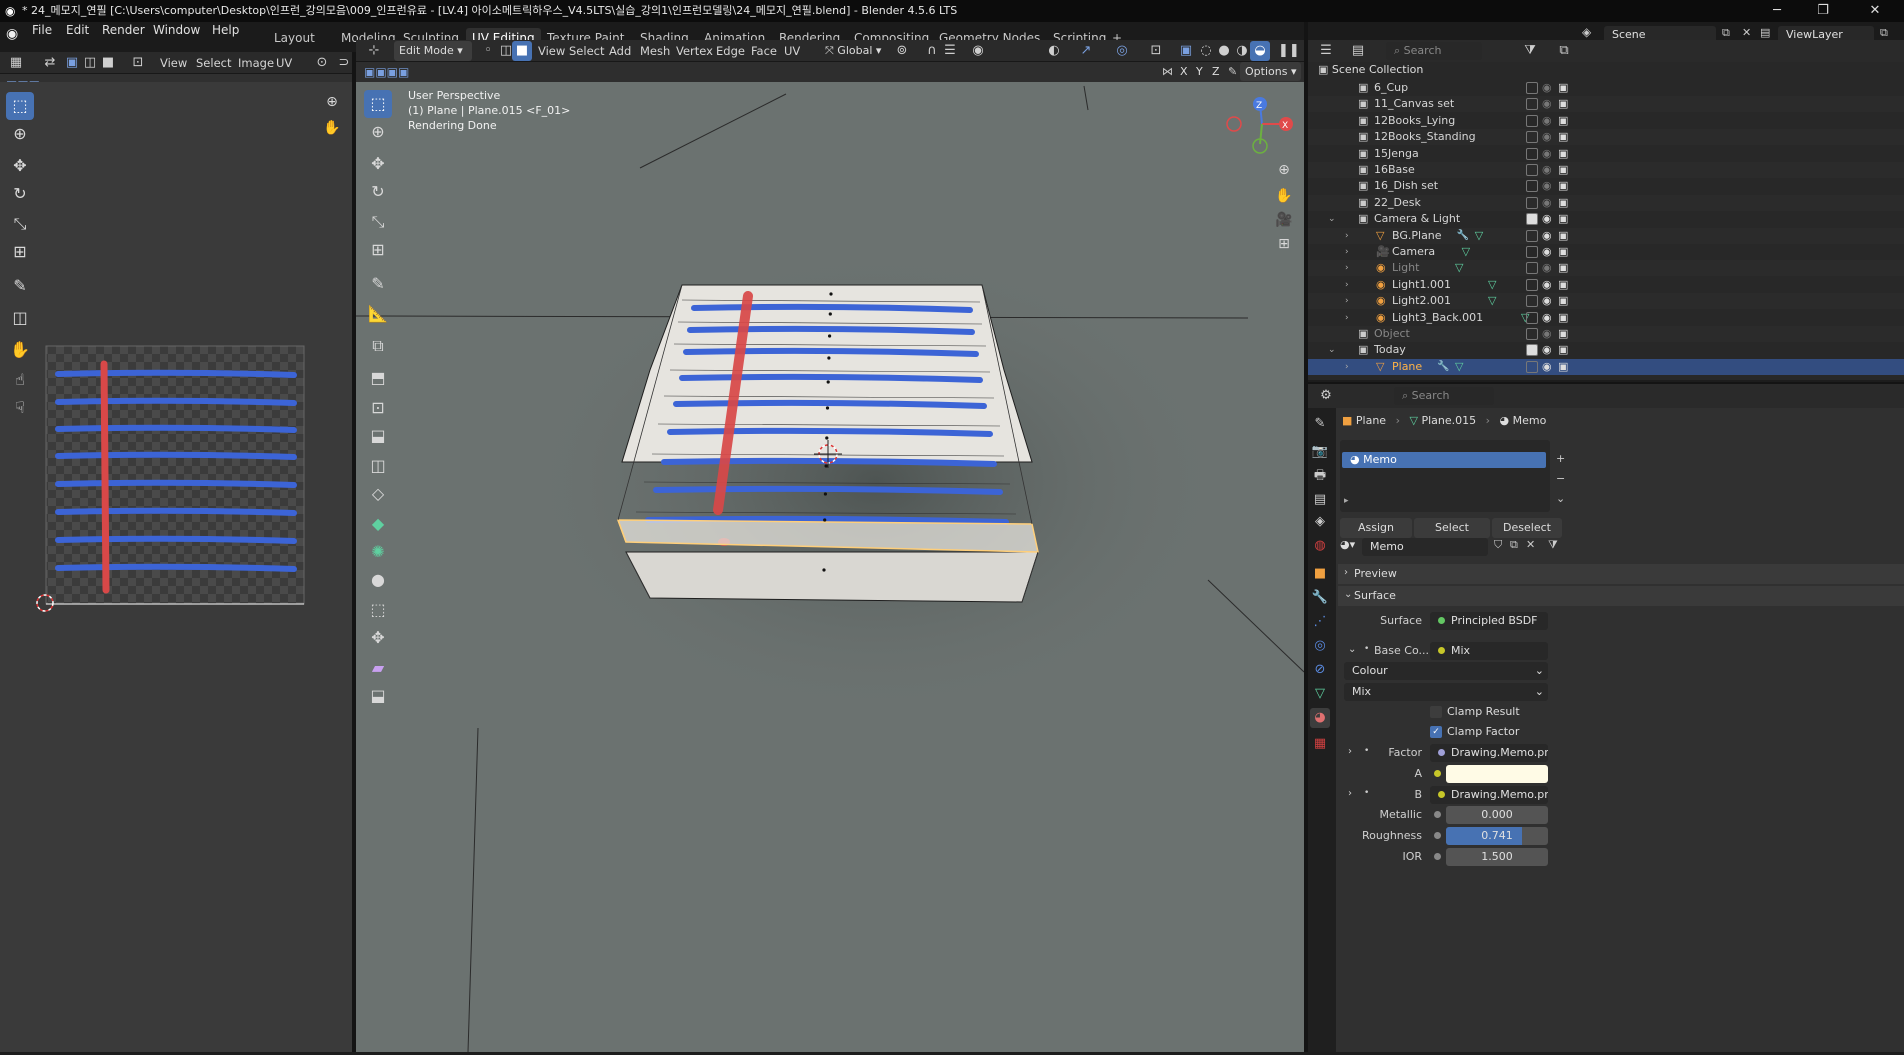 The height and width of the screenshot is (1055, 1904). Describe the element at coordinates (378, 192) in the screenshot. I see `vp-rotate-tool-icon: ↻` at that location.